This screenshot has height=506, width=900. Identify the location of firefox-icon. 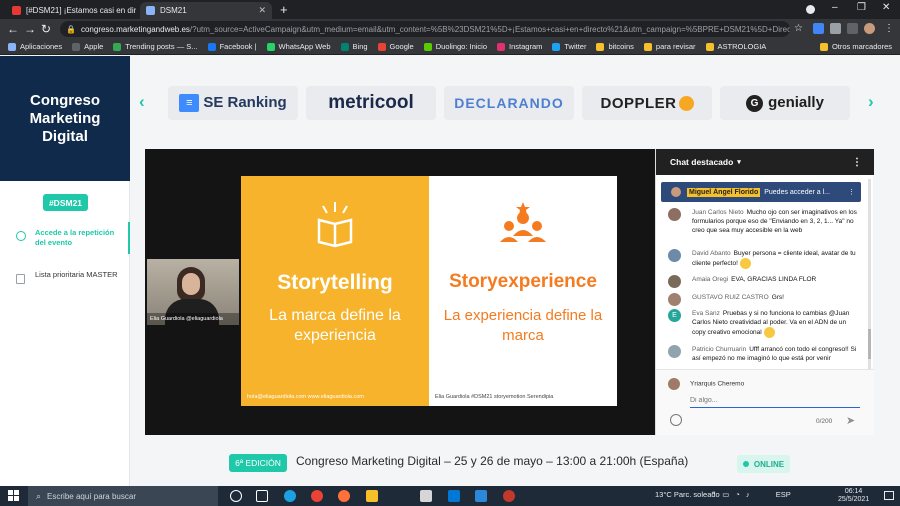
(344, 496).